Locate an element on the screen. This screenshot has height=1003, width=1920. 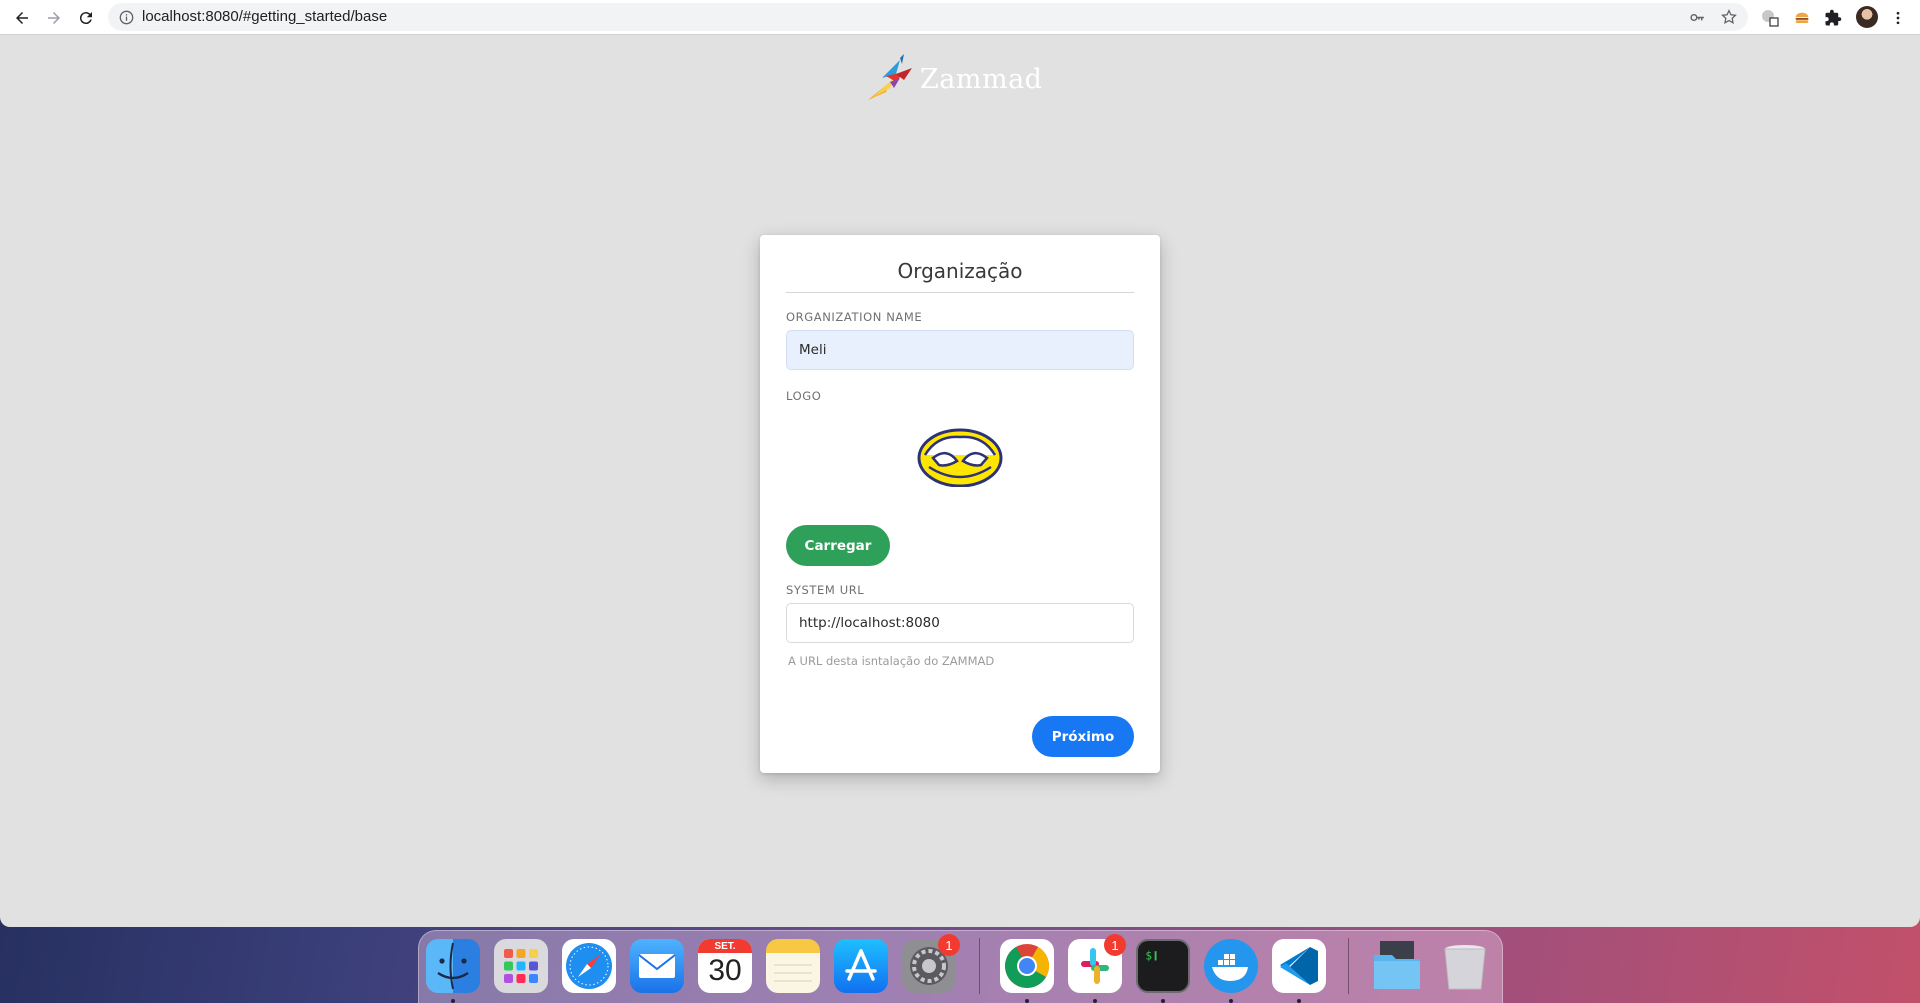
puzzle-extensions-icon is located at coordinates (1833, 18).